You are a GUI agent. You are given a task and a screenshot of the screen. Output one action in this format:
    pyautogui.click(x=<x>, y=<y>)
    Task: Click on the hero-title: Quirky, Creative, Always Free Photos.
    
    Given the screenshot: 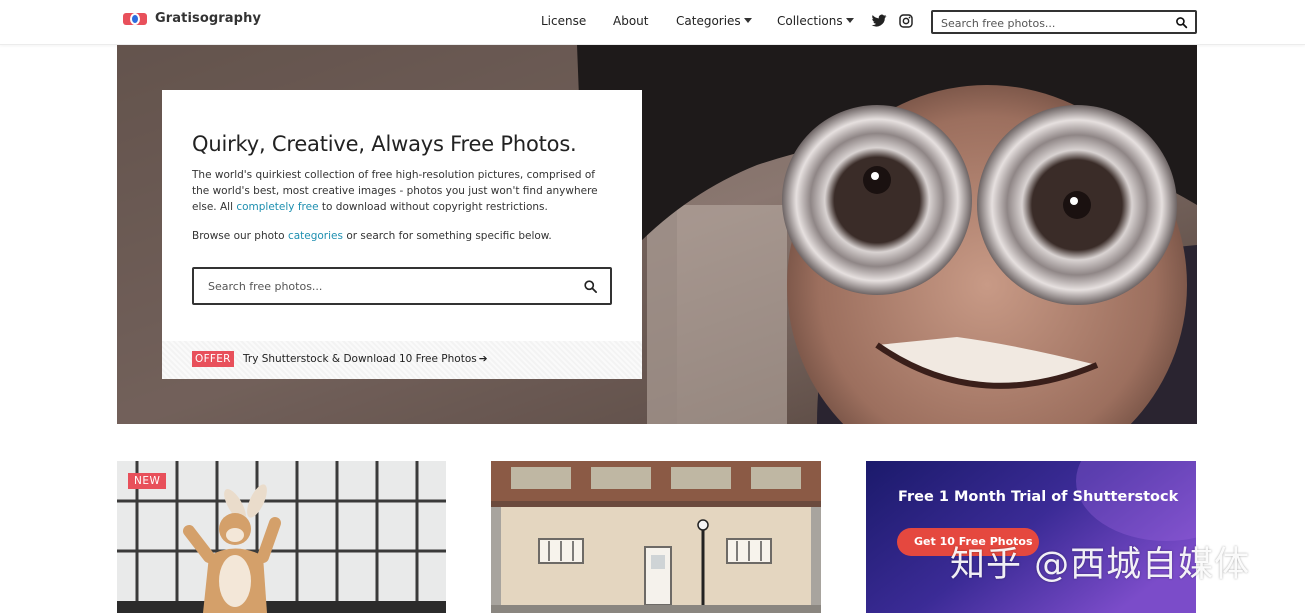 What is the action you would take?
    pyautogui.click(x=384, y=144)
    